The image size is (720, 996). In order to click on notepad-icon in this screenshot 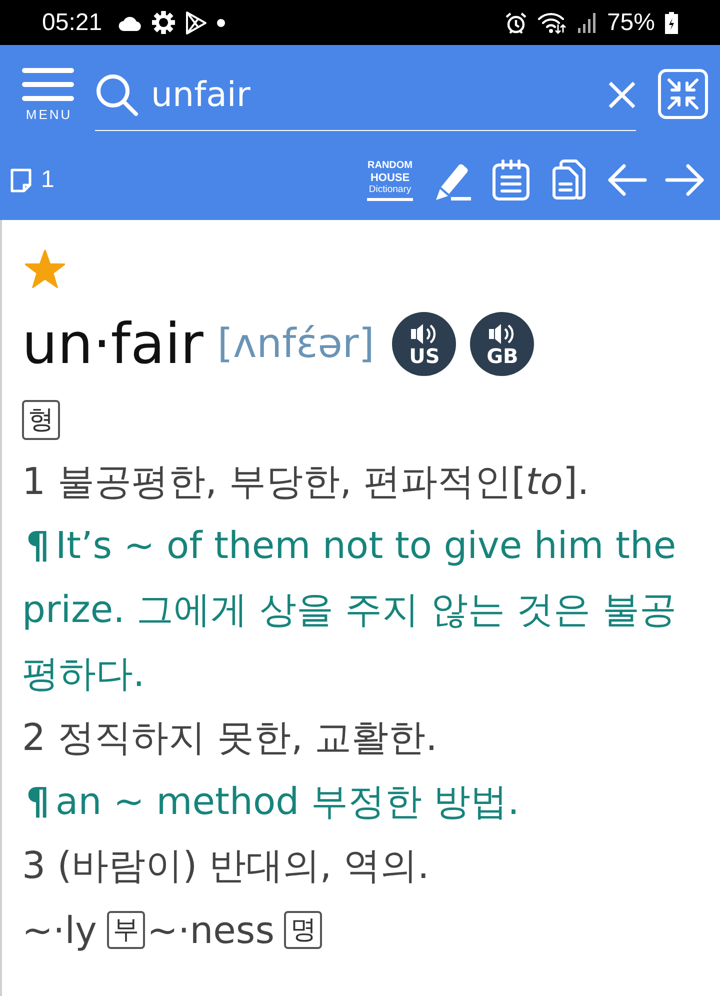, I will do `click(511, 180)`.